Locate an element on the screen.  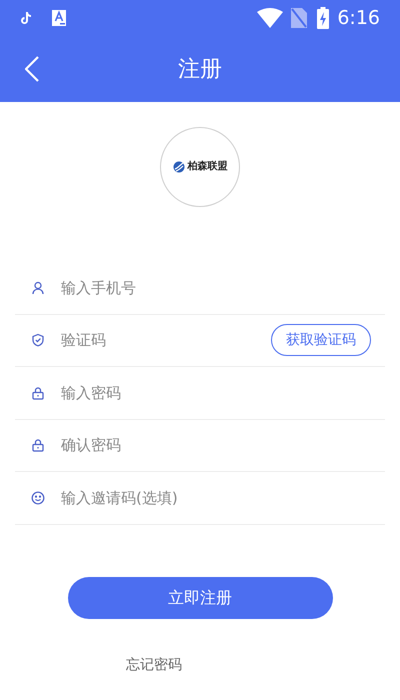
input-field: 确认密码 is located at coordinates (216, 445).